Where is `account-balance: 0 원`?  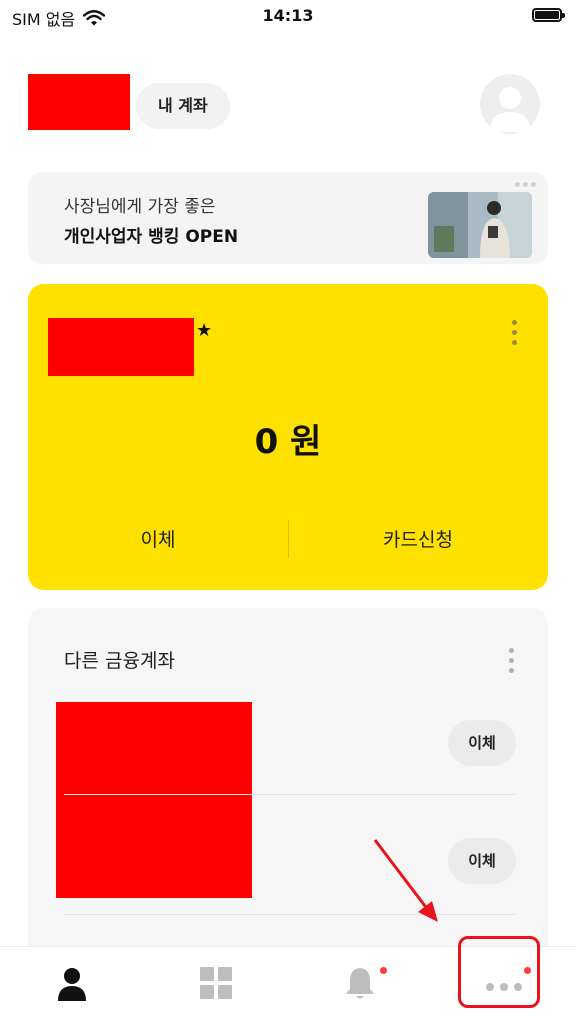
account-balance: 0 원 is located at coordinates (288, 442).